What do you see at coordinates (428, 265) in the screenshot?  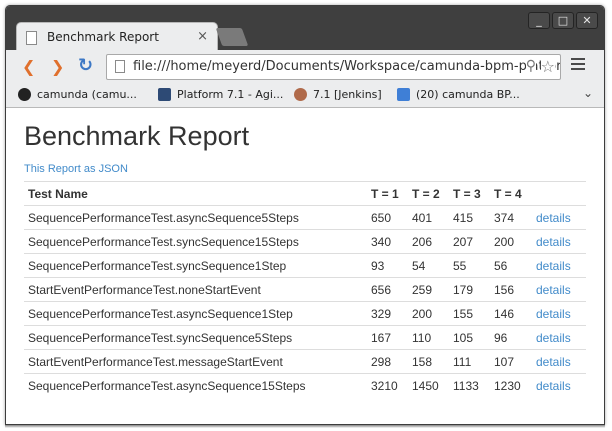 I see `t2-value: 54` at bounding box center [428, 265].